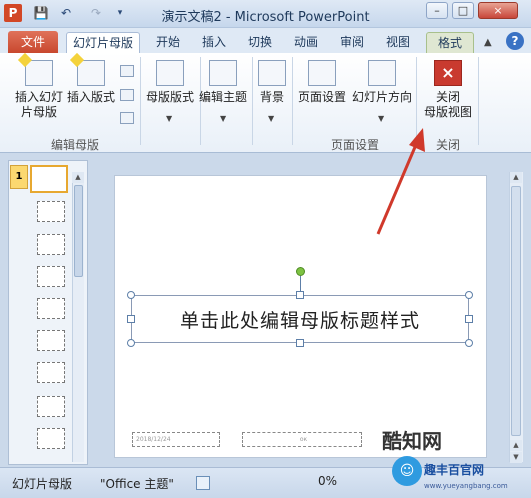 This screenshot has height=498, width=531. What do you see at coordinates (466, 486) in the screenshot?
I see `watermark-url: www.yueyangbang.com` at bounding box center [466, 486].